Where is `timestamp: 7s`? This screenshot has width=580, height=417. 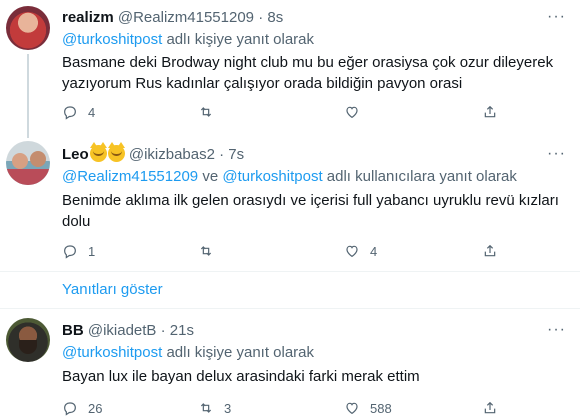
timestamp: 7s is located at coordinates (236, 154).